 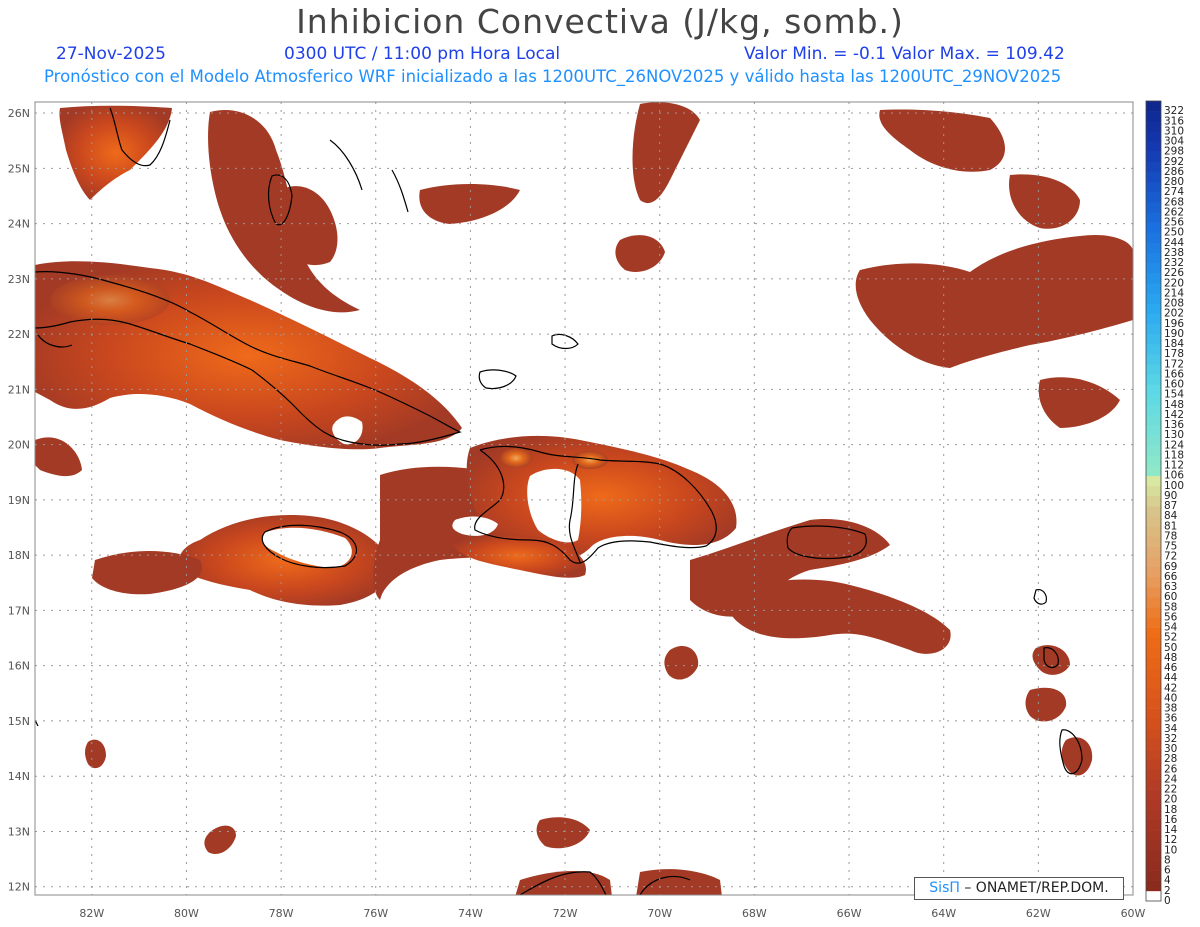 I want to click on credit-box: SisΠ – ONAMET/REP.DOM., so click(x=1019, y=888).